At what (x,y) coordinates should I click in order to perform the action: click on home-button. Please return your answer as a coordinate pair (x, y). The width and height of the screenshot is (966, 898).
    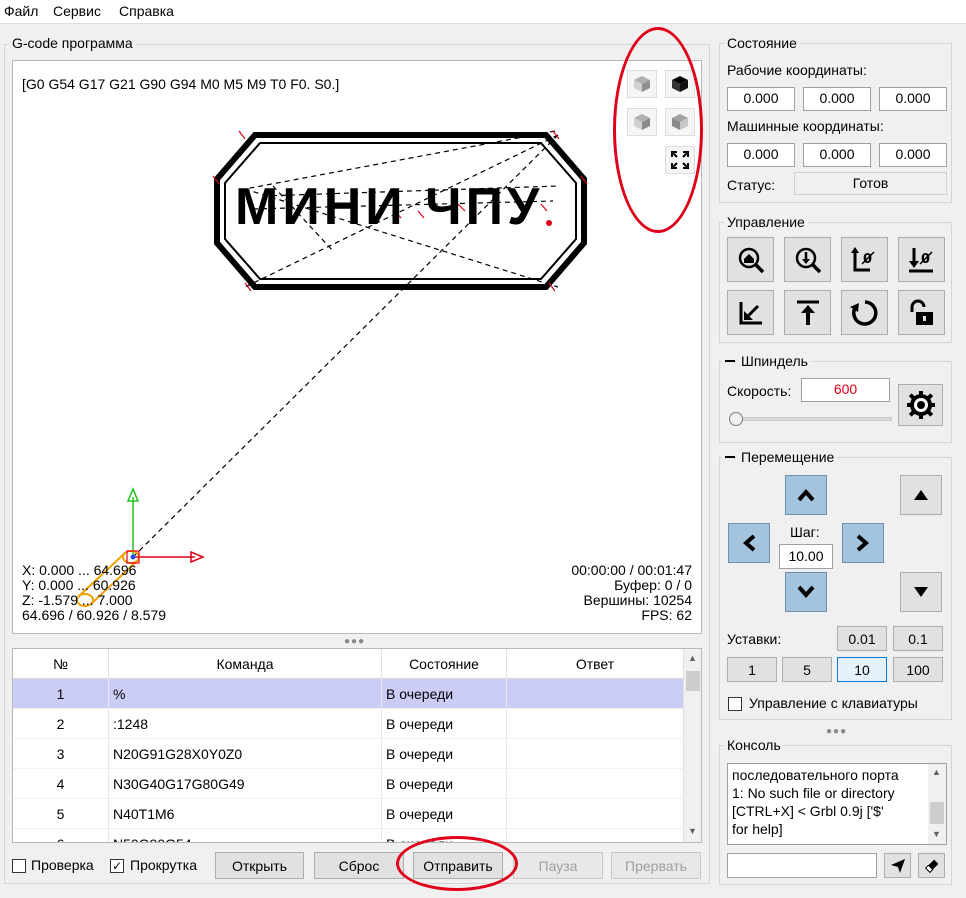
    Looking at the image, I should click on (750, 259).